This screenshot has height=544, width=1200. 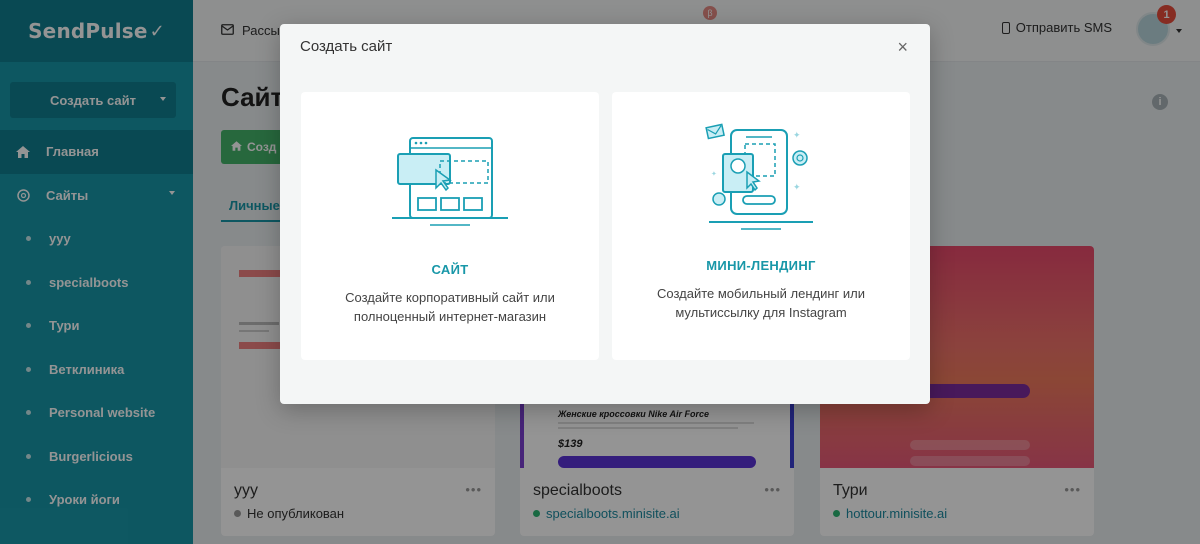 I want to click on modal-title: Создать сайт, so click(x=346, y=46).